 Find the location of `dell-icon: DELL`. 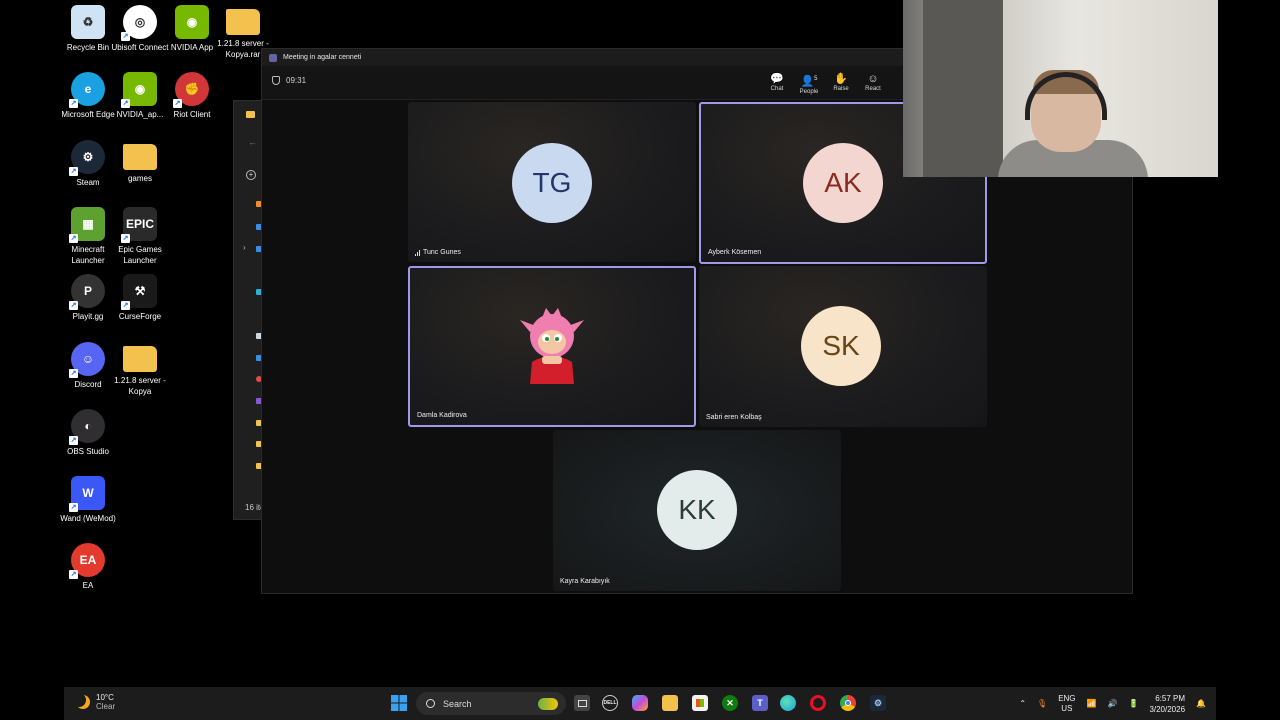

dell-icon: DELL is located at coordinates (610, 703).